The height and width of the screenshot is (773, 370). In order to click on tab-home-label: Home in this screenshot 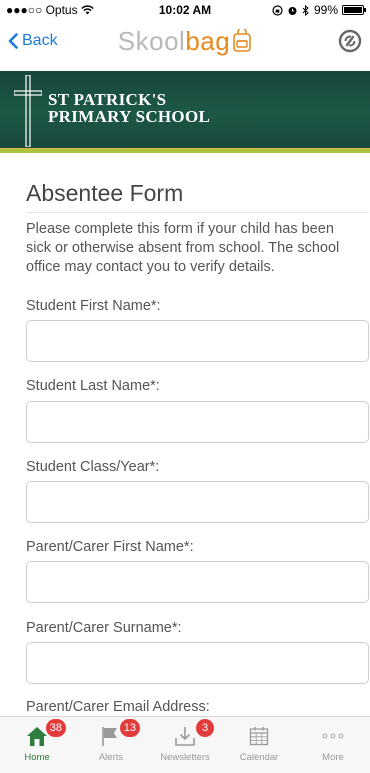, I will do `click(37, 757)`.